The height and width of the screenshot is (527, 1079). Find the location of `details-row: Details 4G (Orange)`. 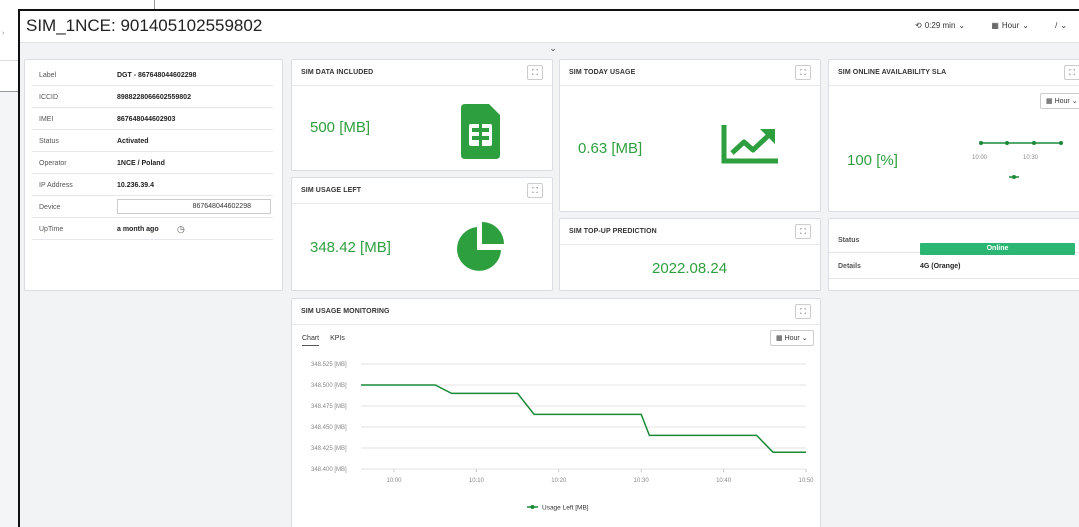

details-row: Details 4G (Orange) is located at coordinates (954, 266).